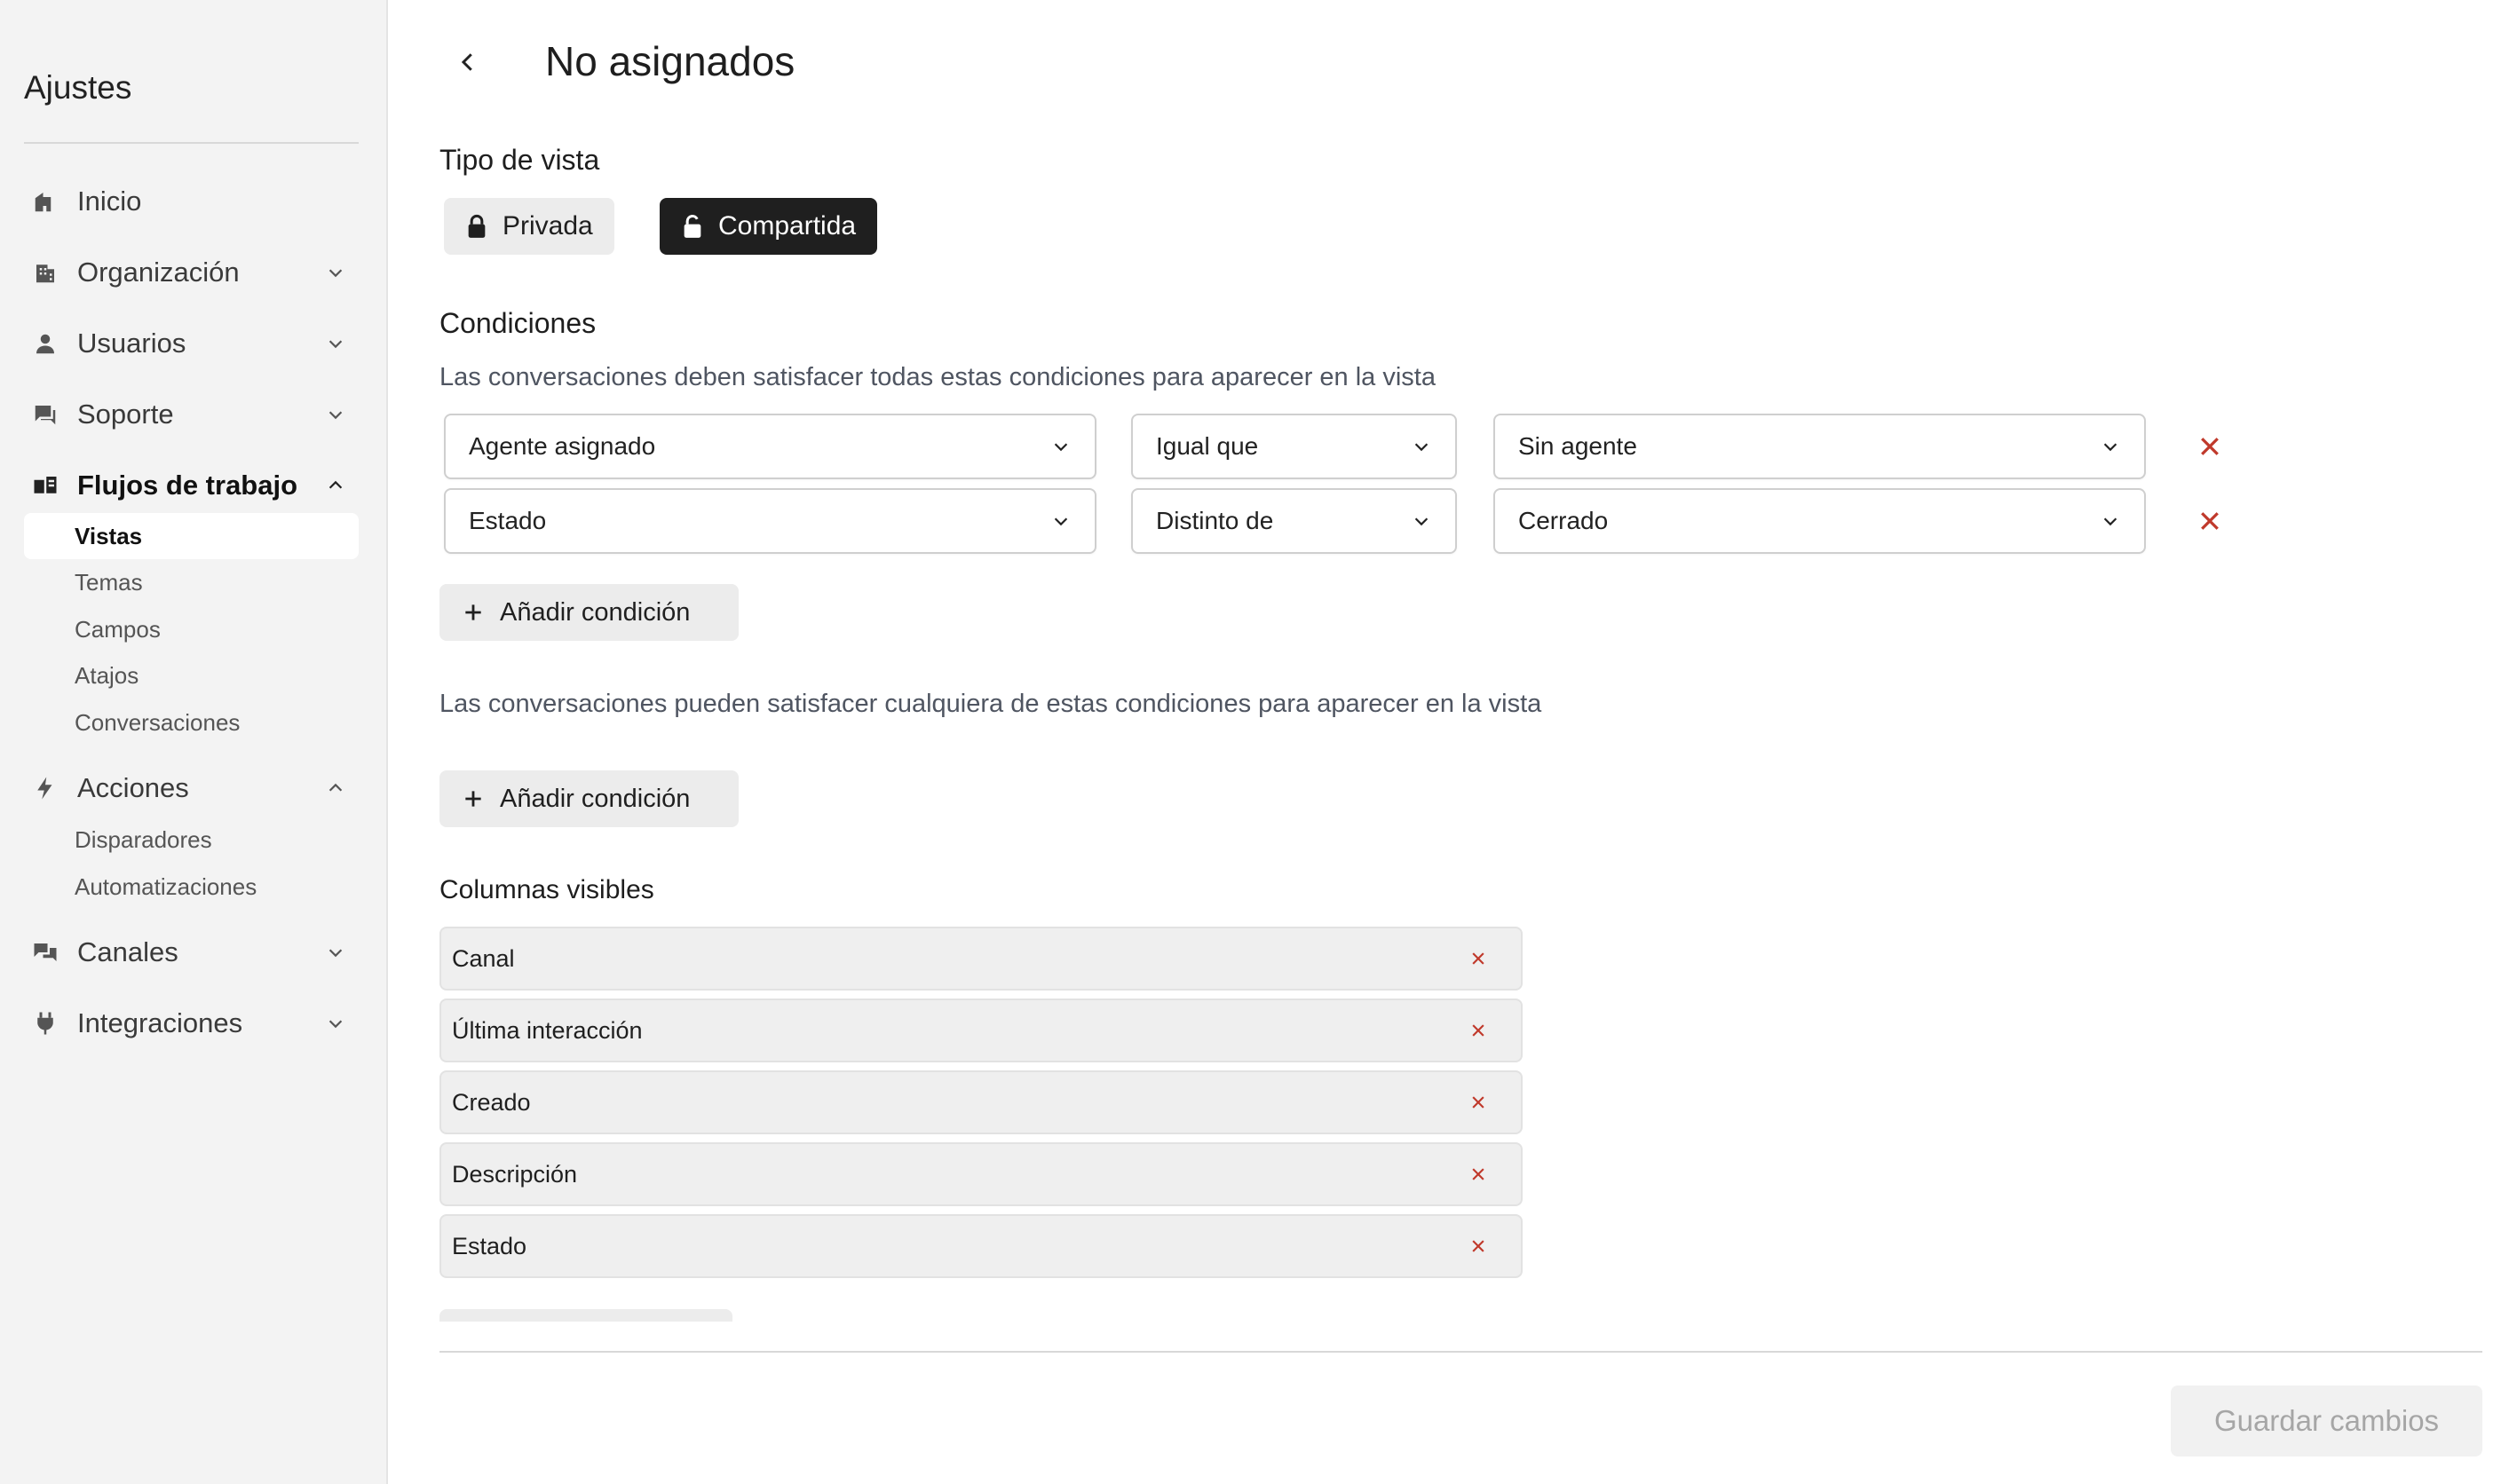 This screenshot has width=2509, height=1484. Describe the element at coordinates (45, 415) in the screenshot. I see `chat-icon` at that location.